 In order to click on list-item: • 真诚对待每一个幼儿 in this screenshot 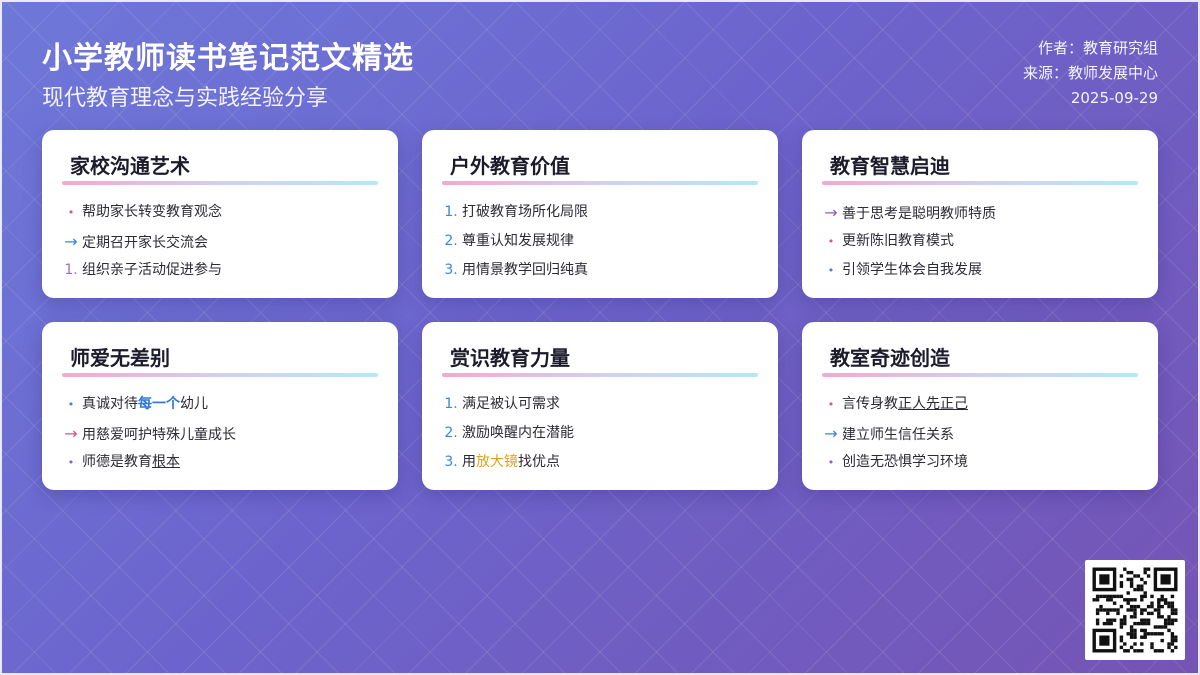, I will do `click(149, 404)`.